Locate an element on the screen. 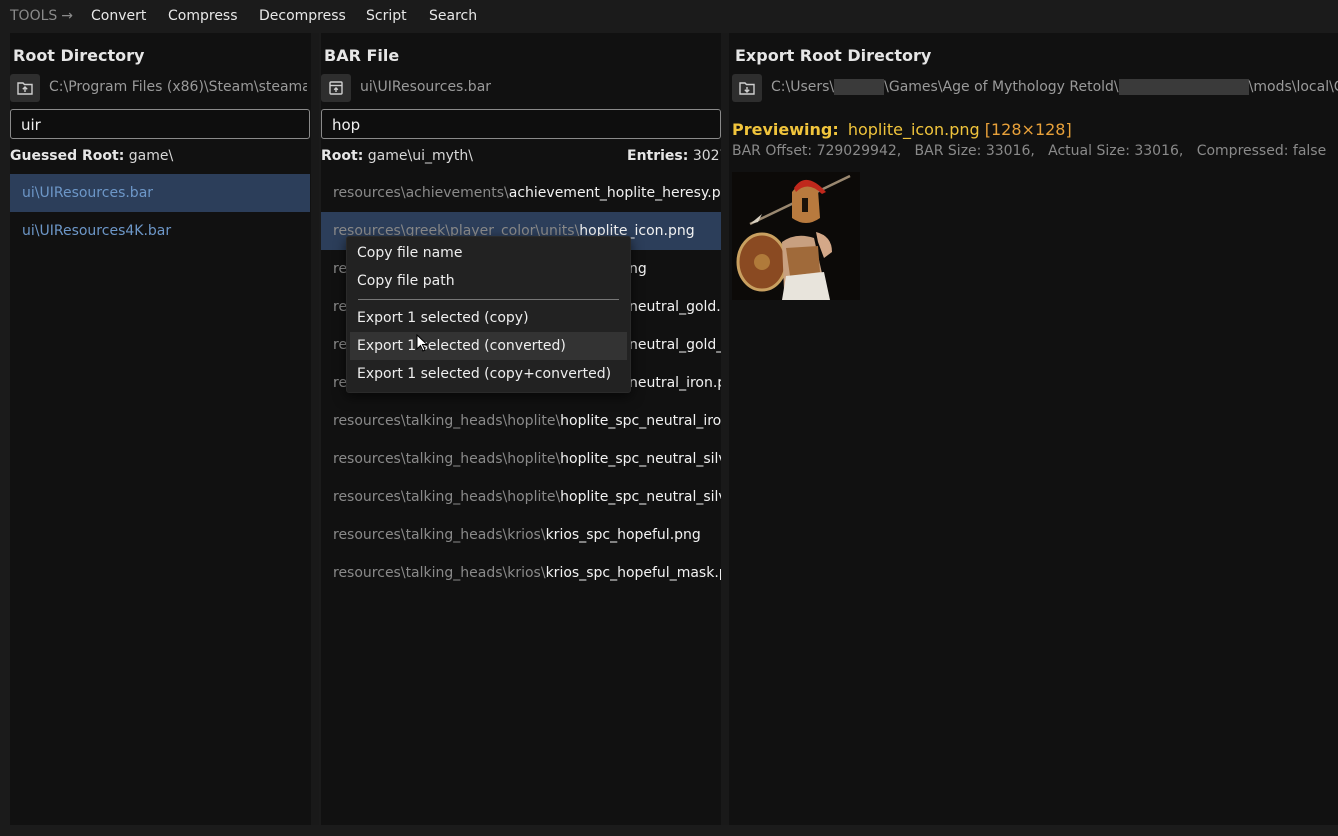 The image size is (1338, 836). export-root-title: Export Root Directory is located at coordinates (833, 55).